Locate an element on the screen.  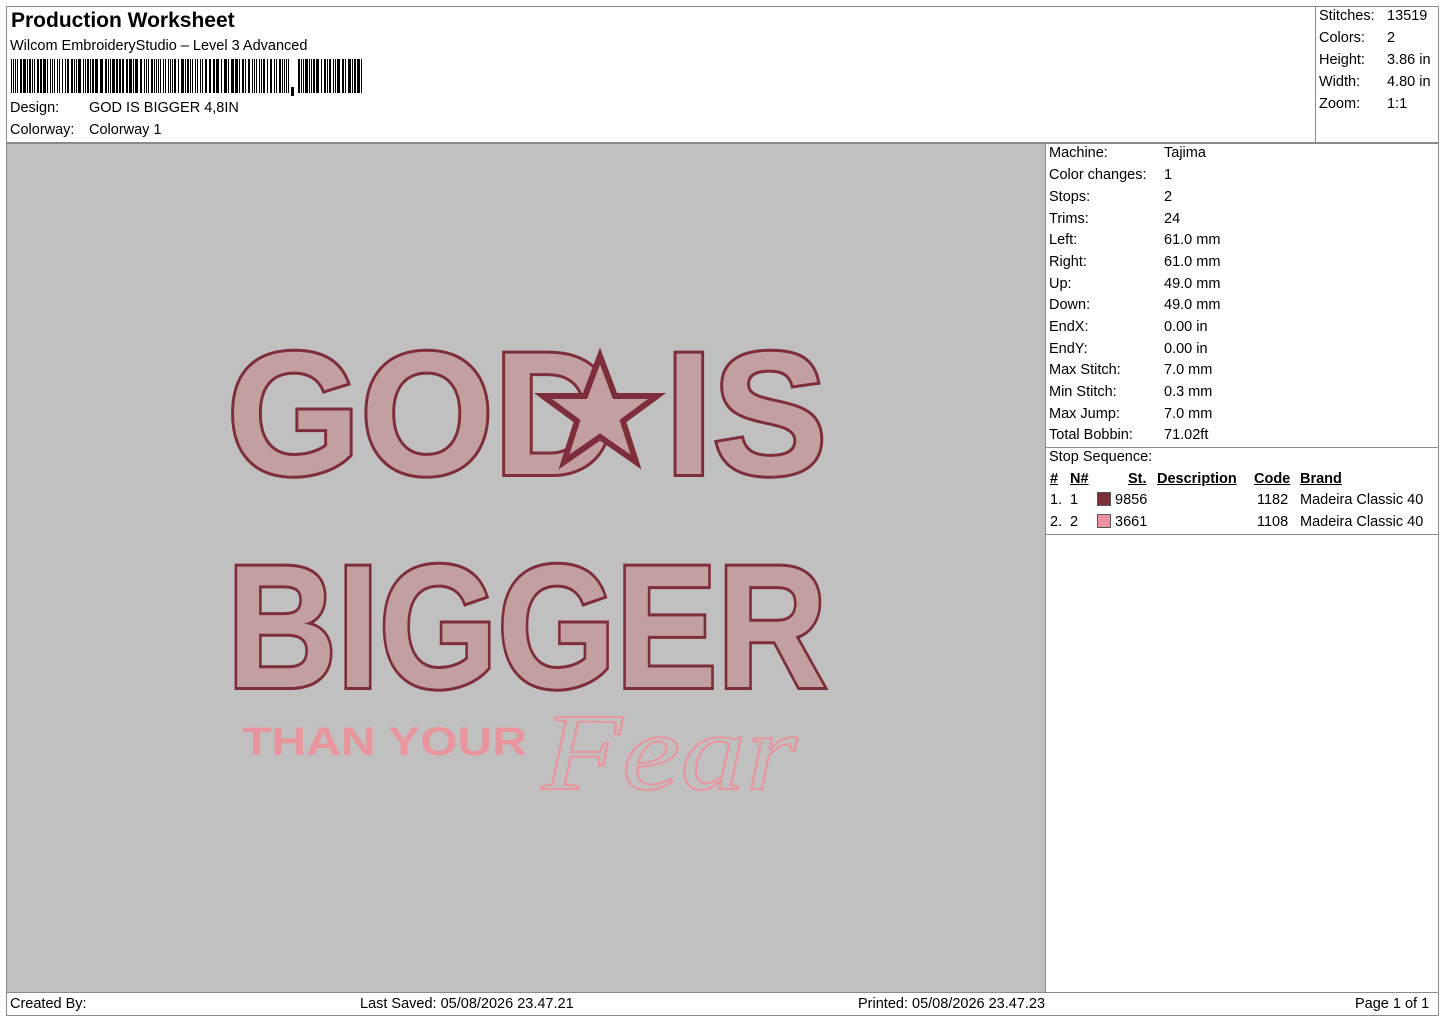
info-machine: Machine: Tajima is located at coordinates (1127, 153).